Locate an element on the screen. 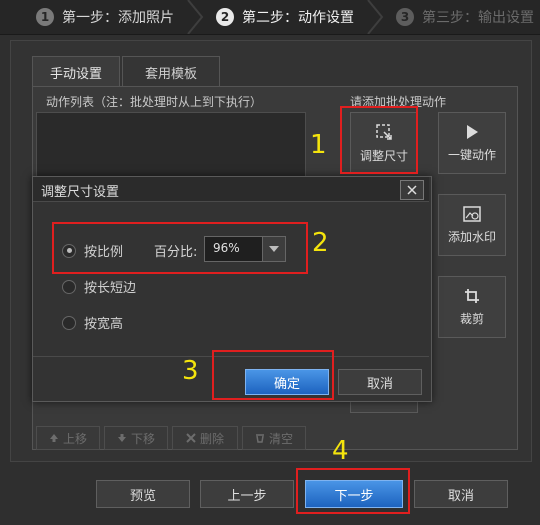  one-click-action-label: 一键动作 is located at coordinates (471, 154).